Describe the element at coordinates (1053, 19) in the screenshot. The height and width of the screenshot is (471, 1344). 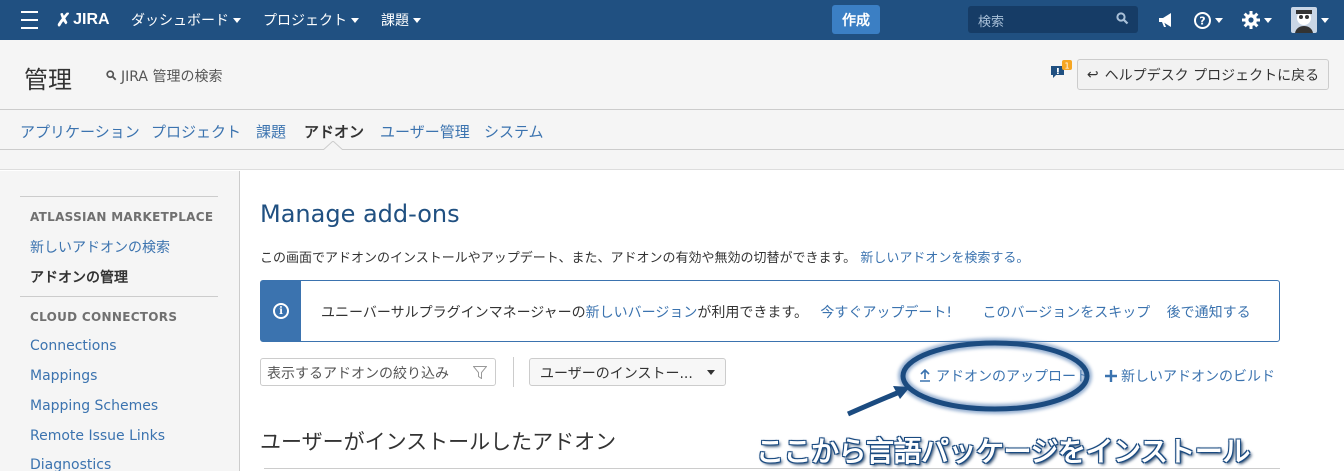
I see `search-input: 検索` at that location.